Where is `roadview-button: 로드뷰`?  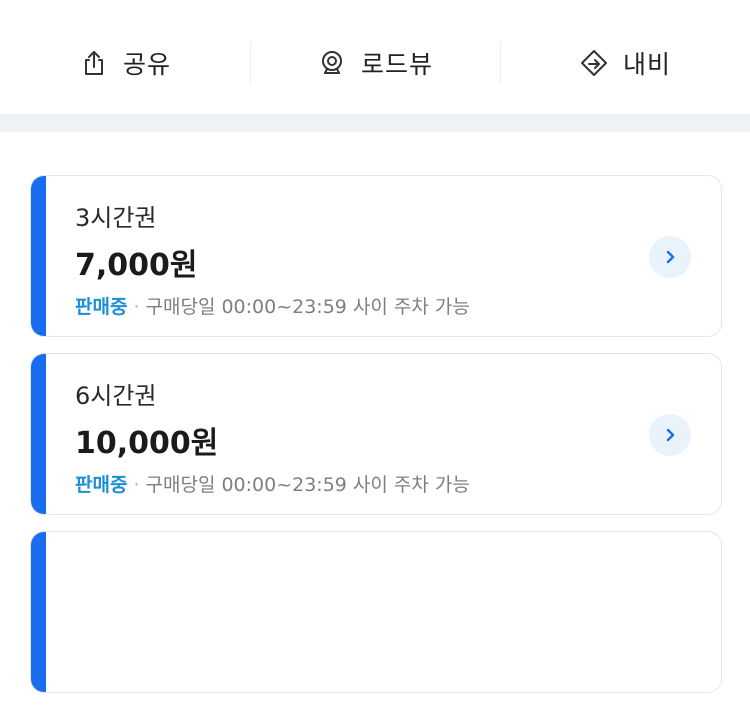 roadview-button: 로드뷰 is located at coordinates (375, 63).